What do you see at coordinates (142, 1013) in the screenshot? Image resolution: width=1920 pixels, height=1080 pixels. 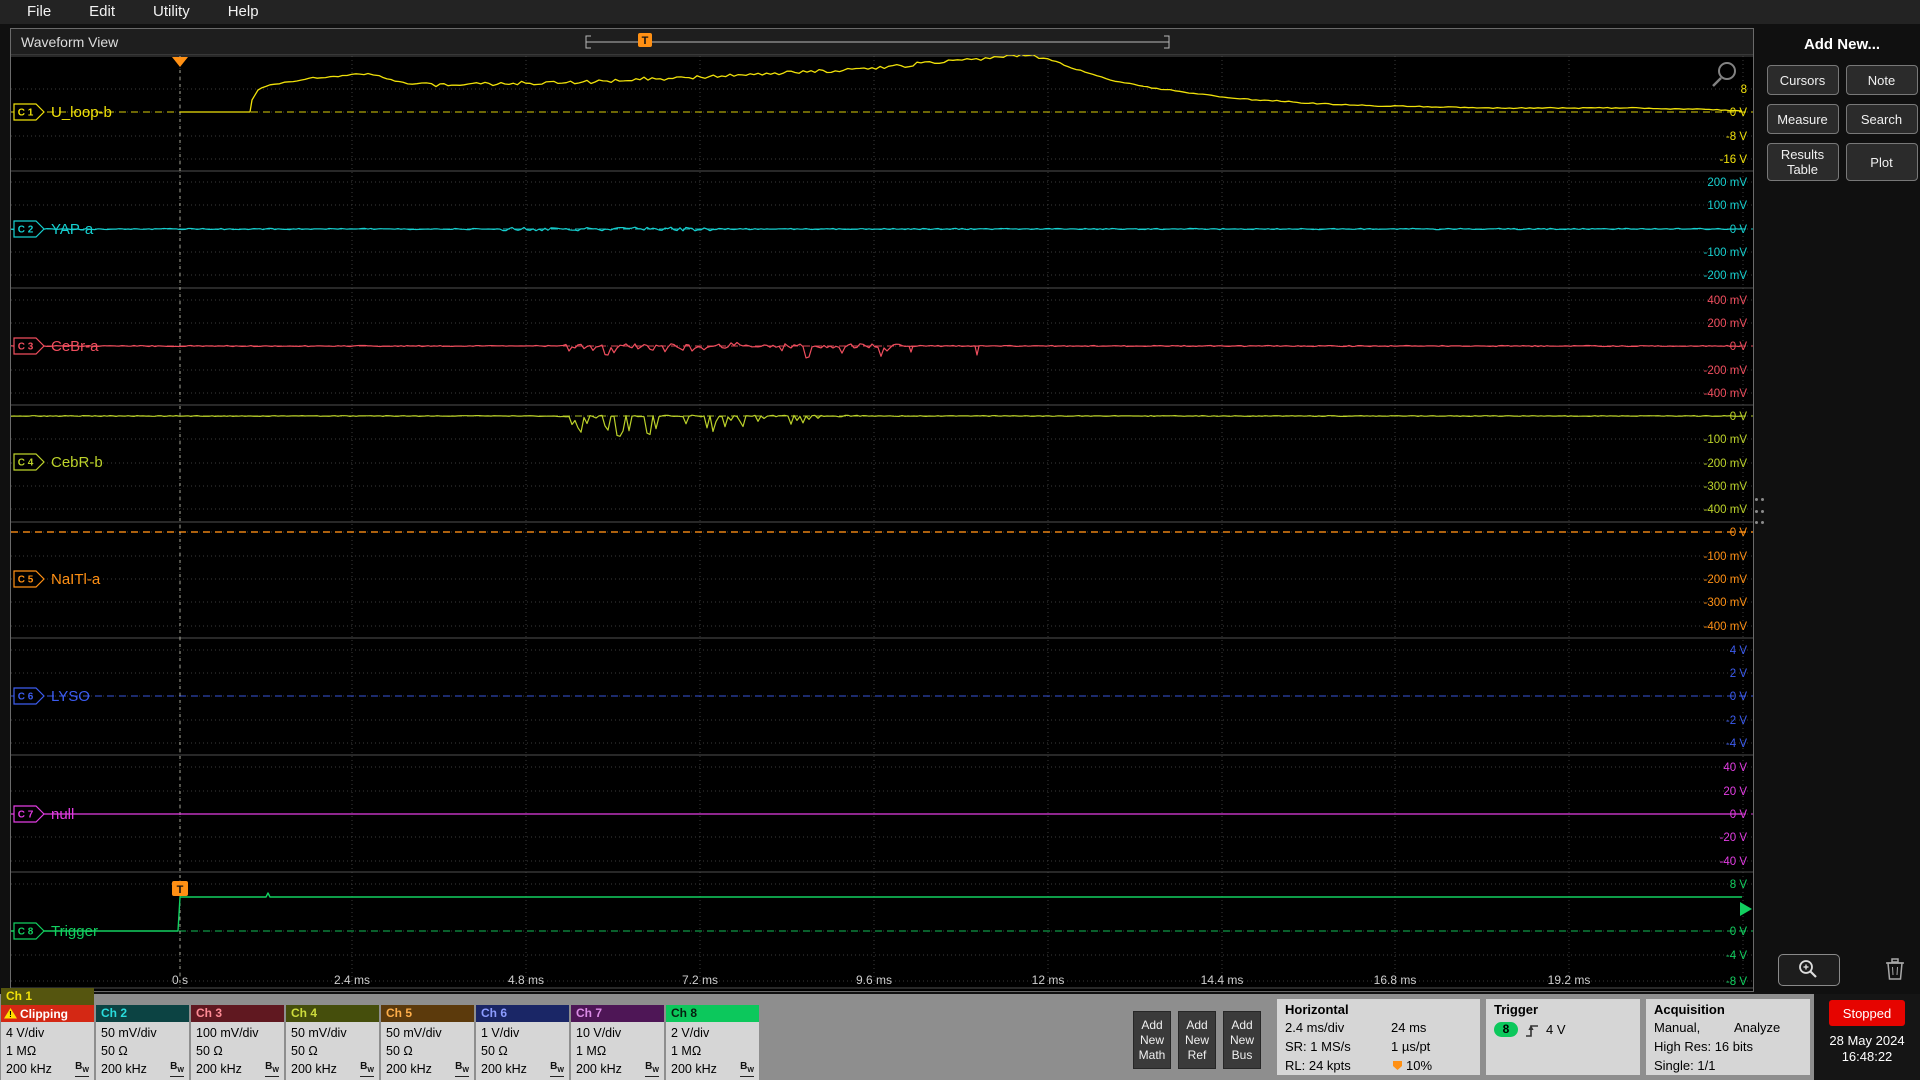 I see `channel-tile-title: Ch 2` at bounding box center [142, 1013].